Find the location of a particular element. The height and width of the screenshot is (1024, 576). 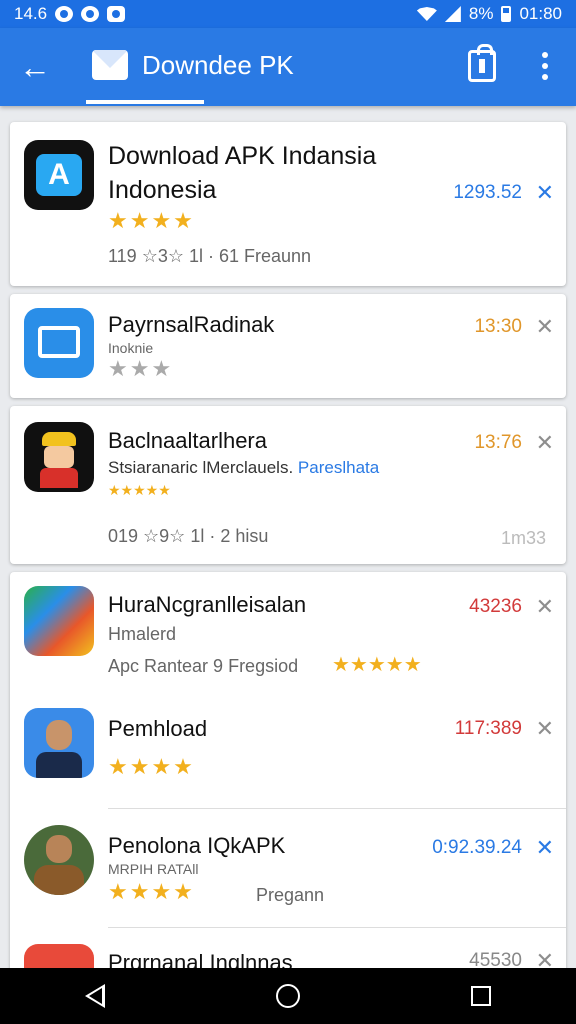

more-vert-icon is located at coordinates (545, 66).